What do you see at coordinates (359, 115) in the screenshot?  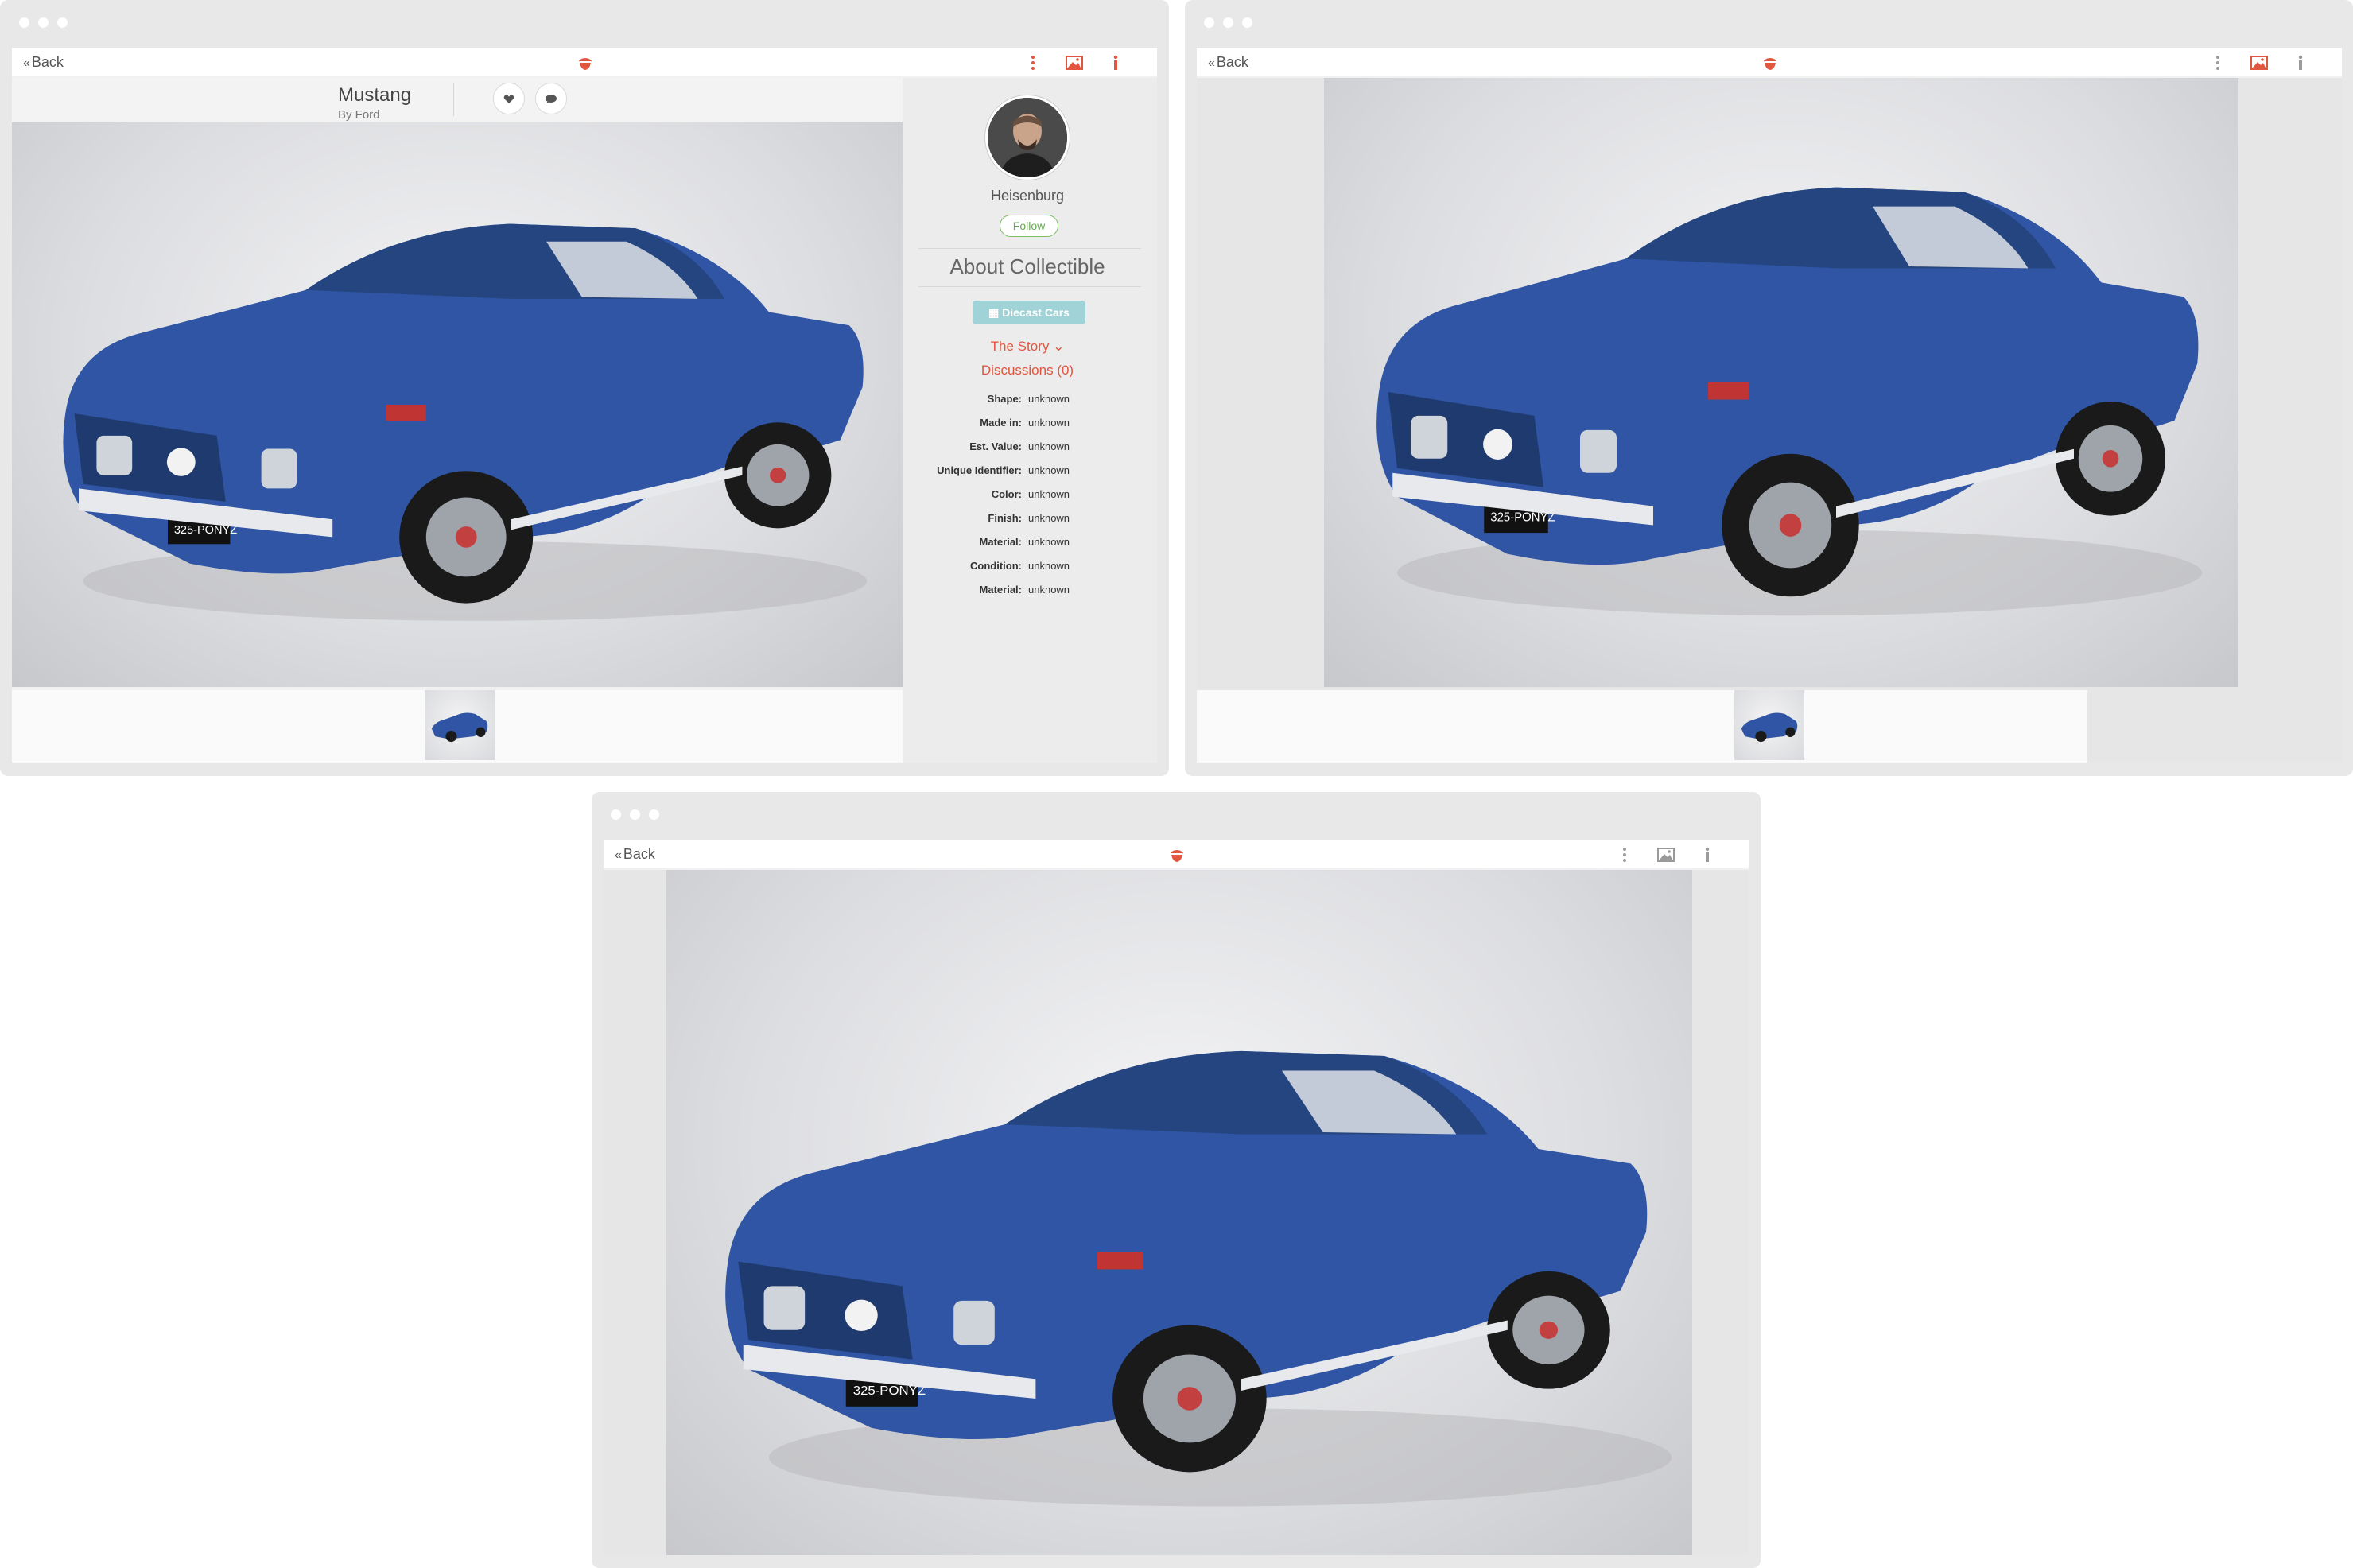 I see `collectible-maker: By Ford` at bounding box center [359, 115].